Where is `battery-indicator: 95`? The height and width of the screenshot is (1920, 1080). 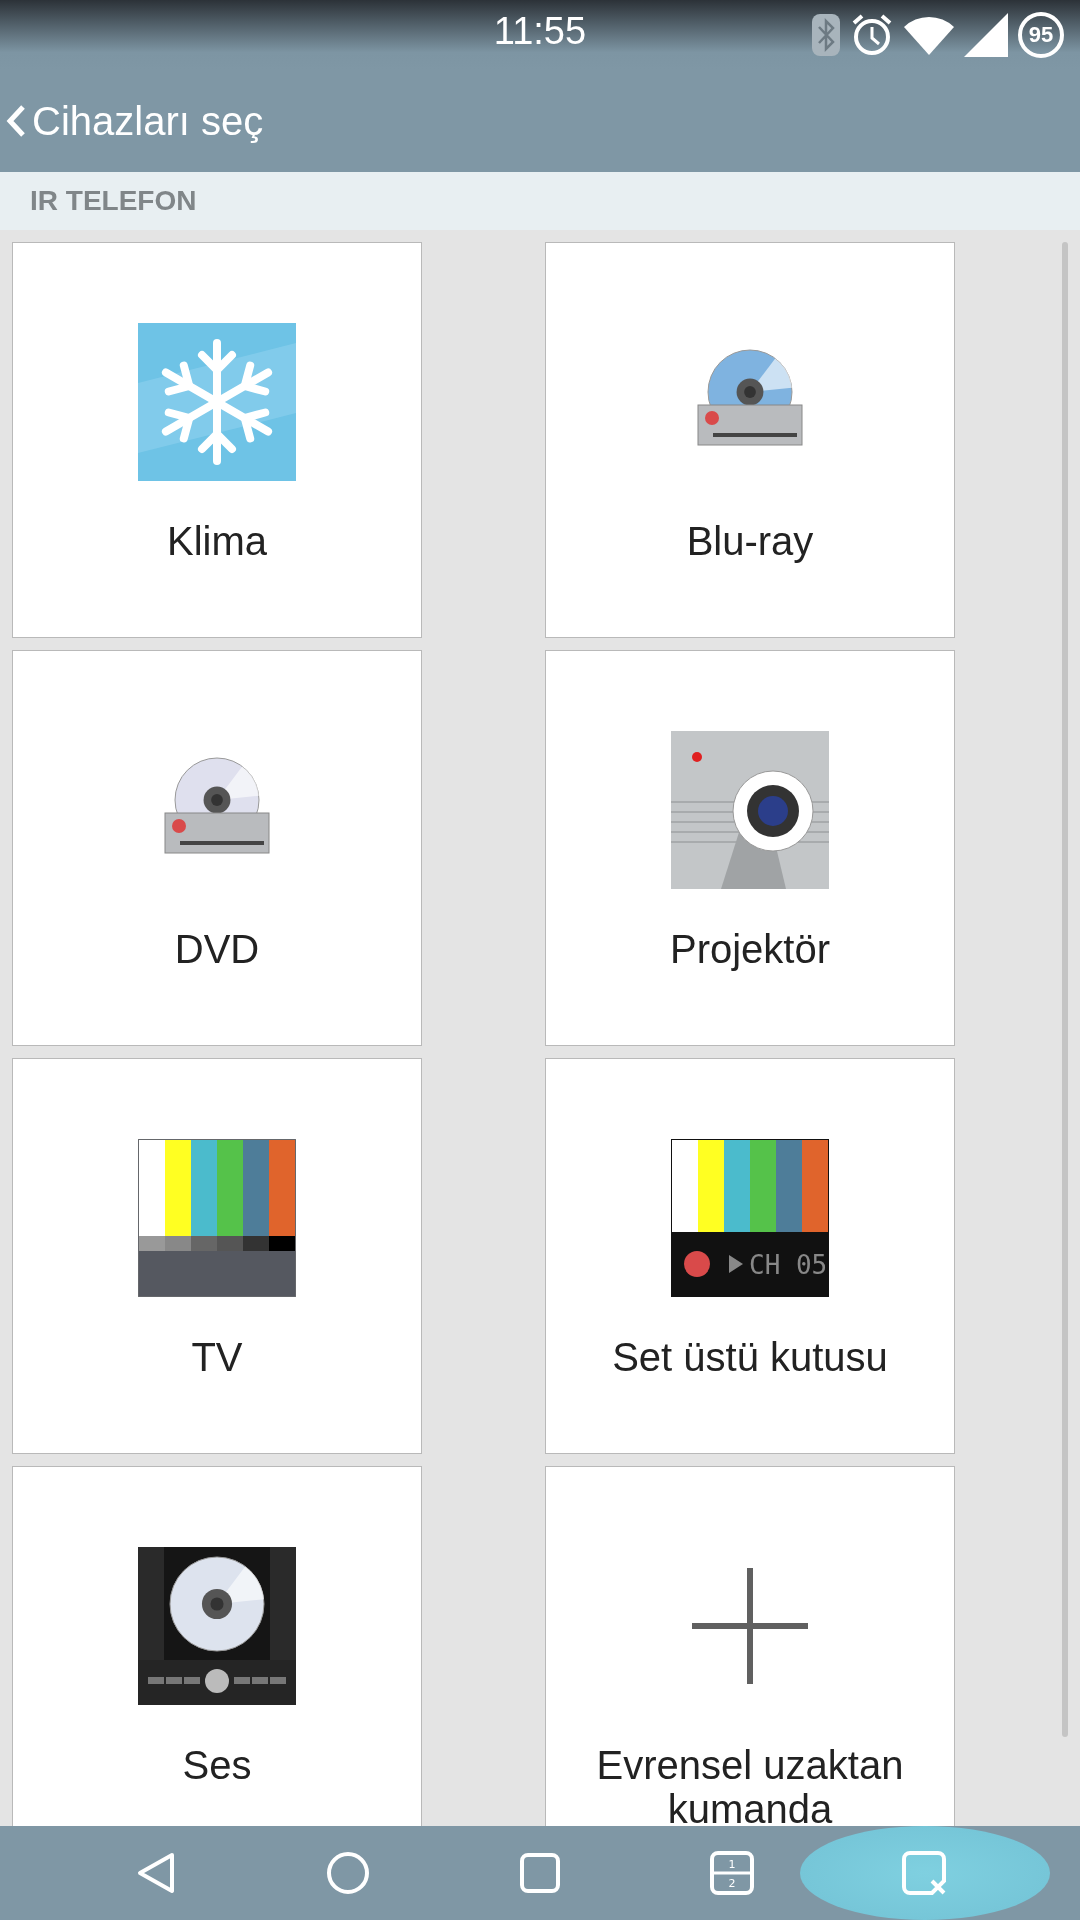 battery-indicator: 95 is located at coordinates (1041, 35).